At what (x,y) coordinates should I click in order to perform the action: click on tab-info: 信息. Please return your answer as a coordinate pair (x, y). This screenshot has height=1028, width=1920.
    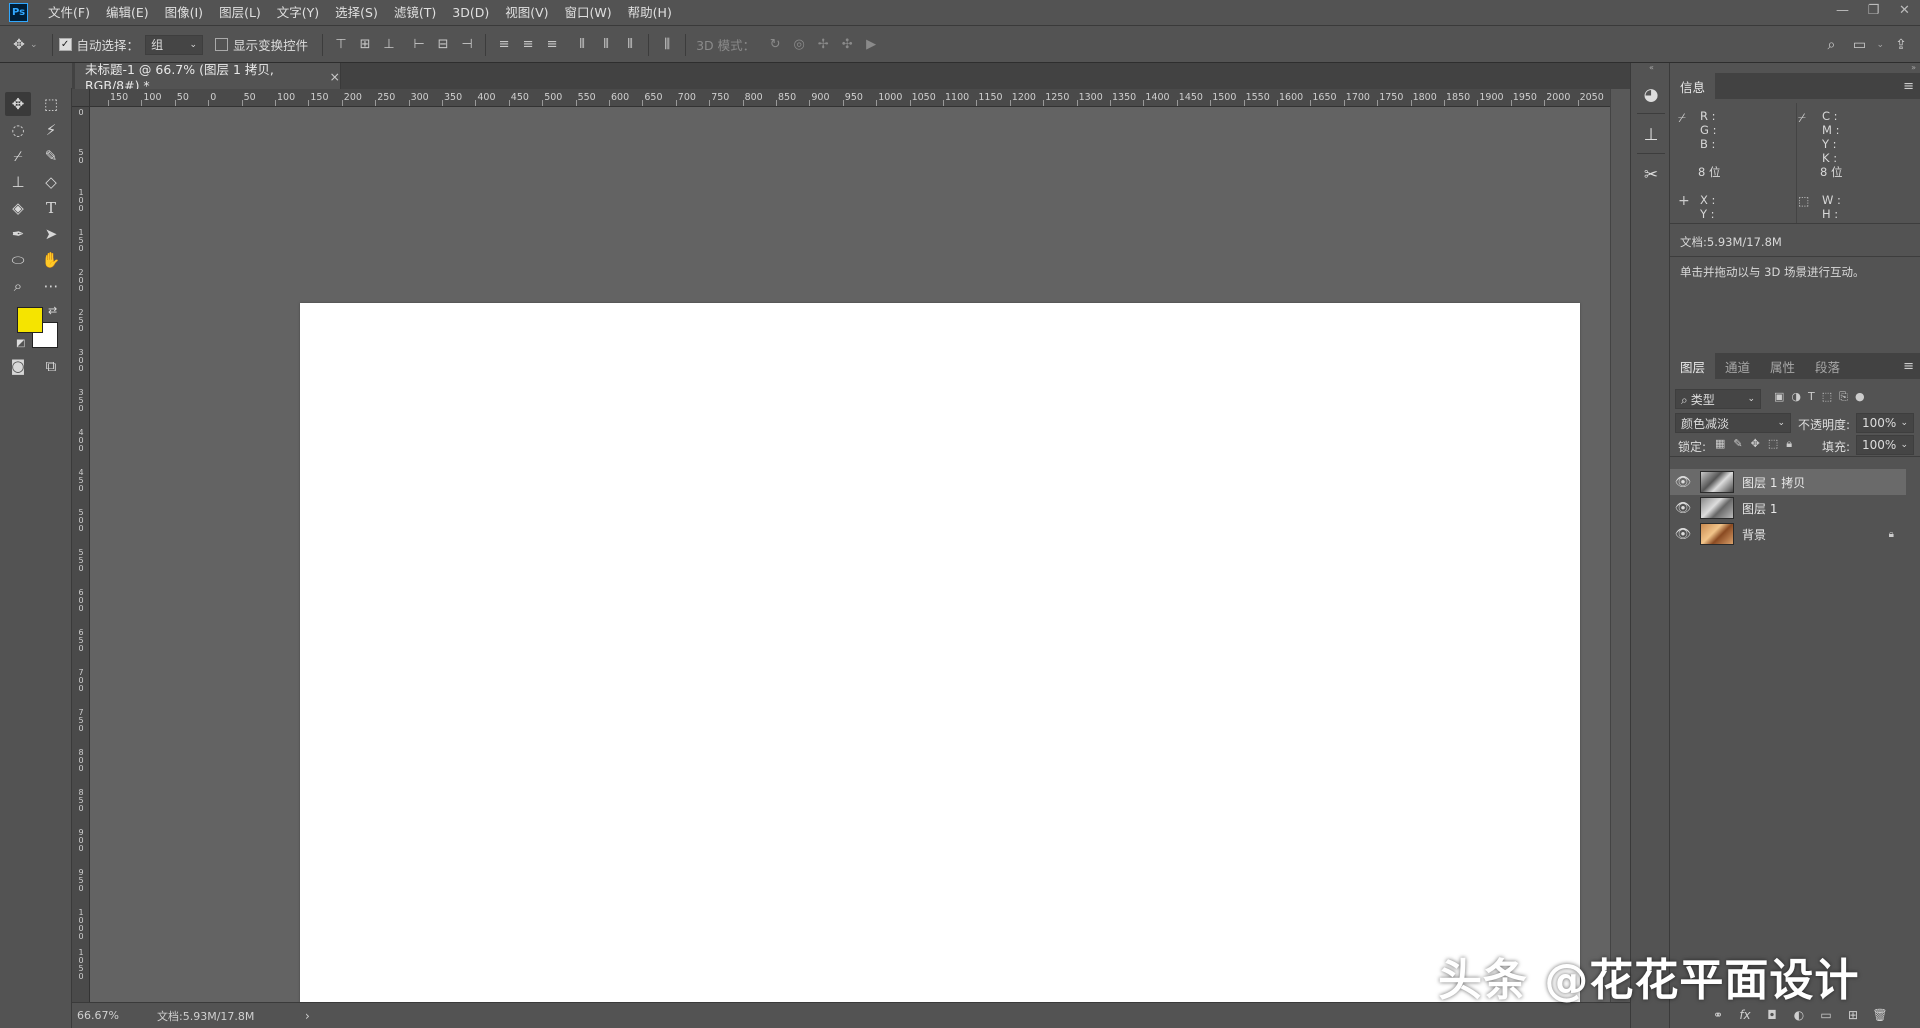
    Looking at the image, I should click on (1693, 86).